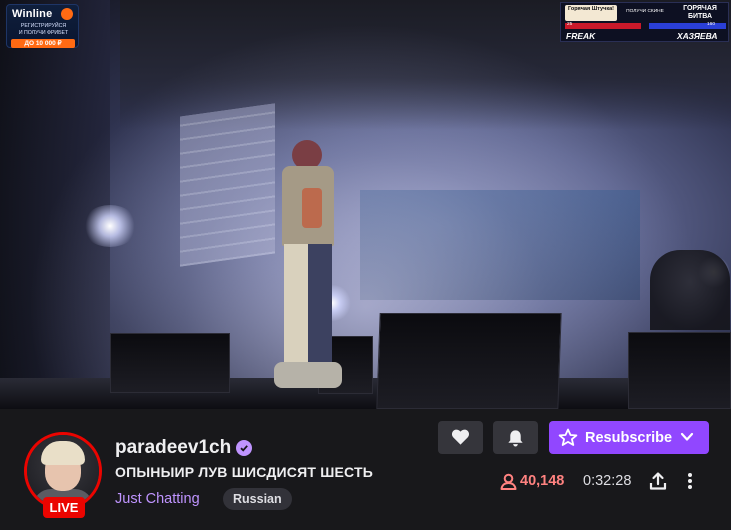 Image resolution: width=731 pixels, height=530 pixels. What do you see at coordinates (711, 24) in the screenshot?
I see `hot-fight-score-right: 160` at bounding box center [711, 24].